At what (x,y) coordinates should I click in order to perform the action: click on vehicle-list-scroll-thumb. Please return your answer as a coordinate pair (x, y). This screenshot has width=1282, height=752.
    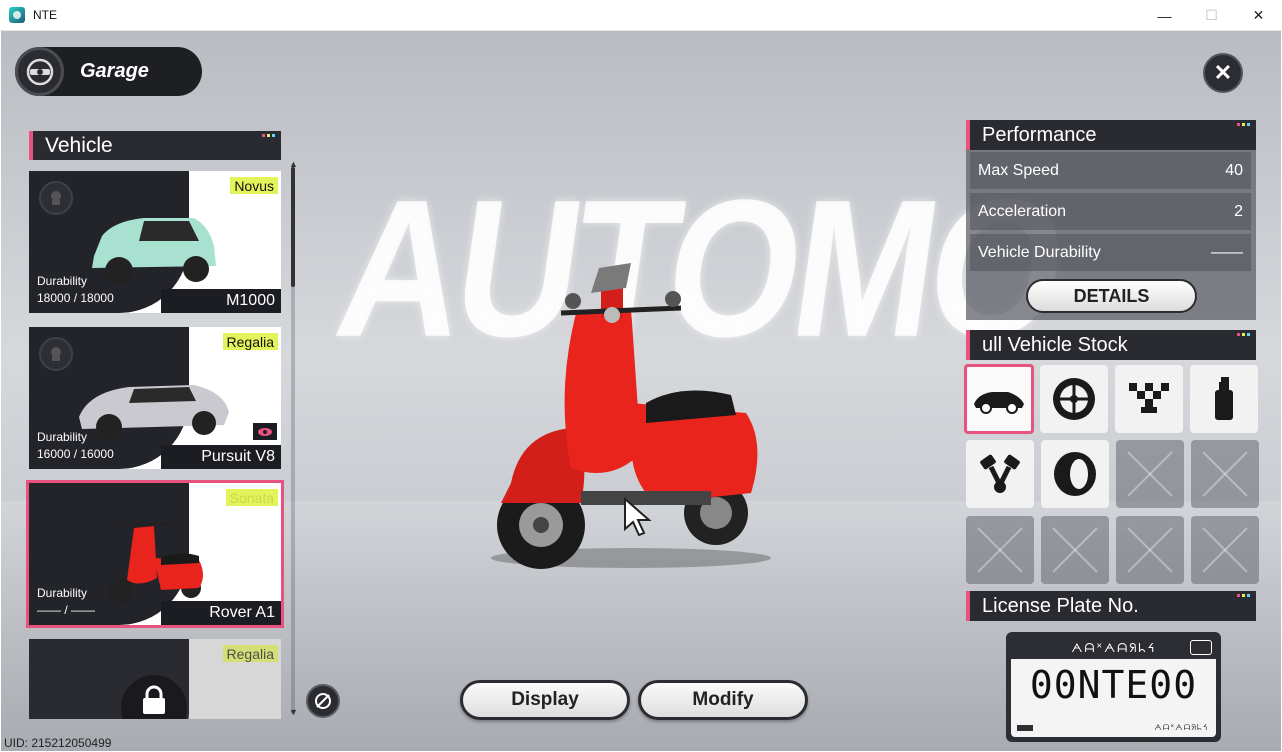
    Looking at the image, I should click on (293, 227).